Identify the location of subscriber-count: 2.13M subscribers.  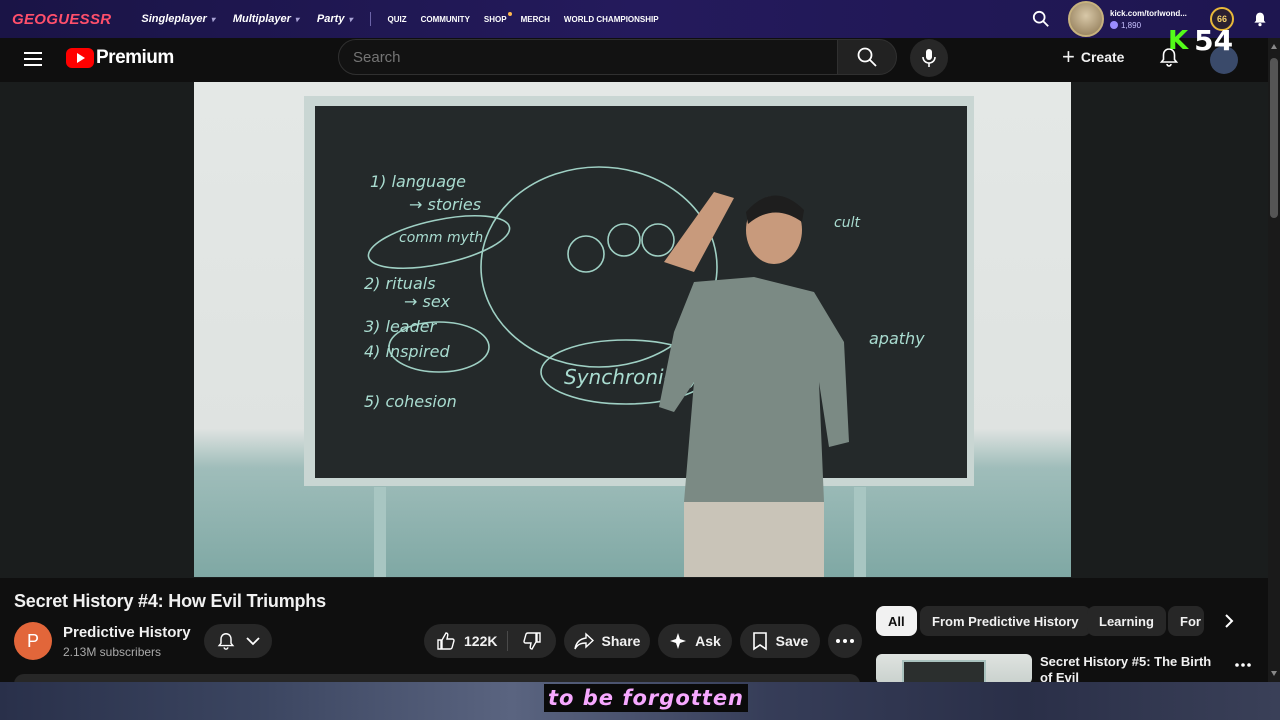
(112, 652).